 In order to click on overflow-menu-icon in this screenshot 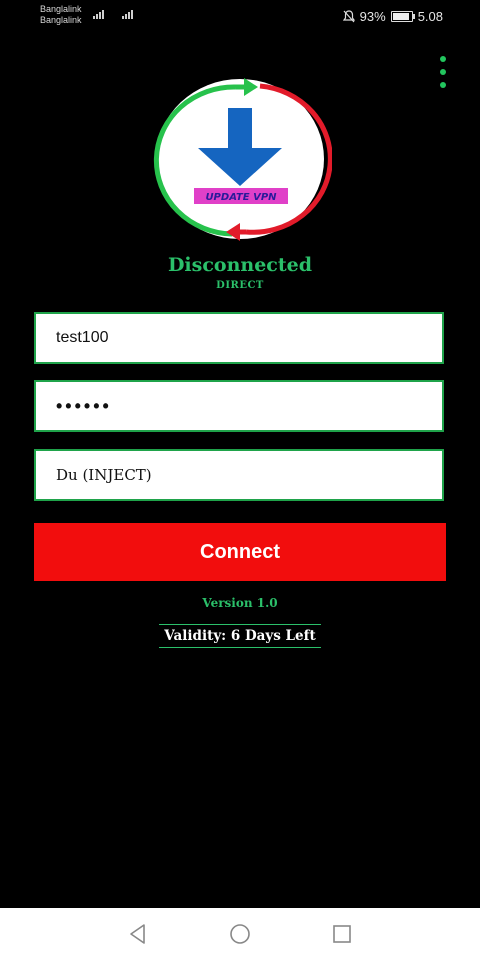, I will do `click(443, 72)`.